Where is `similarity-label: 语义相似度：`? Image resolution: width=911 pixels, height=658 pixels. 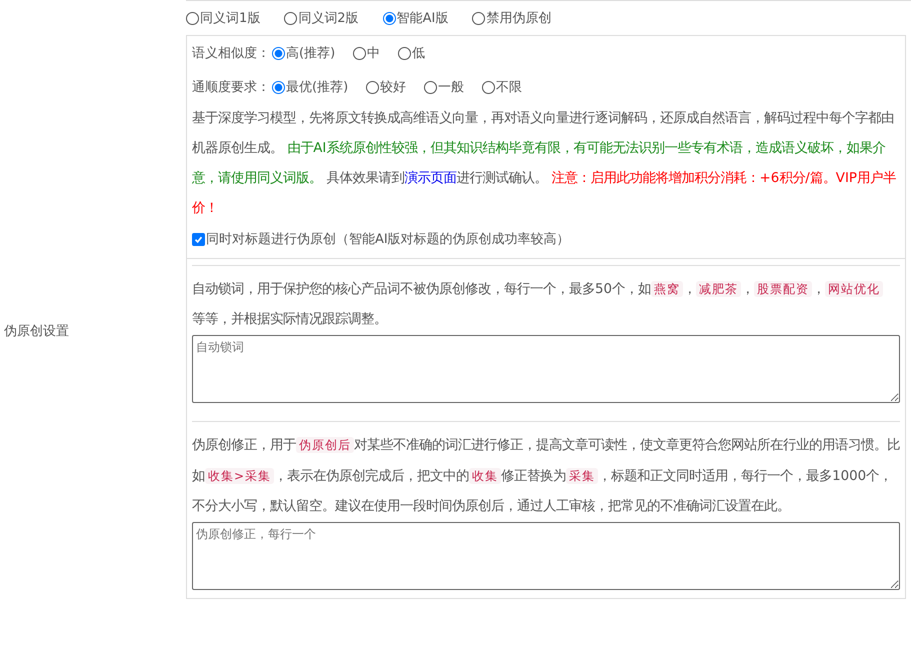 similarity-label: 语义相似度： is located at coordinates (231, 53).